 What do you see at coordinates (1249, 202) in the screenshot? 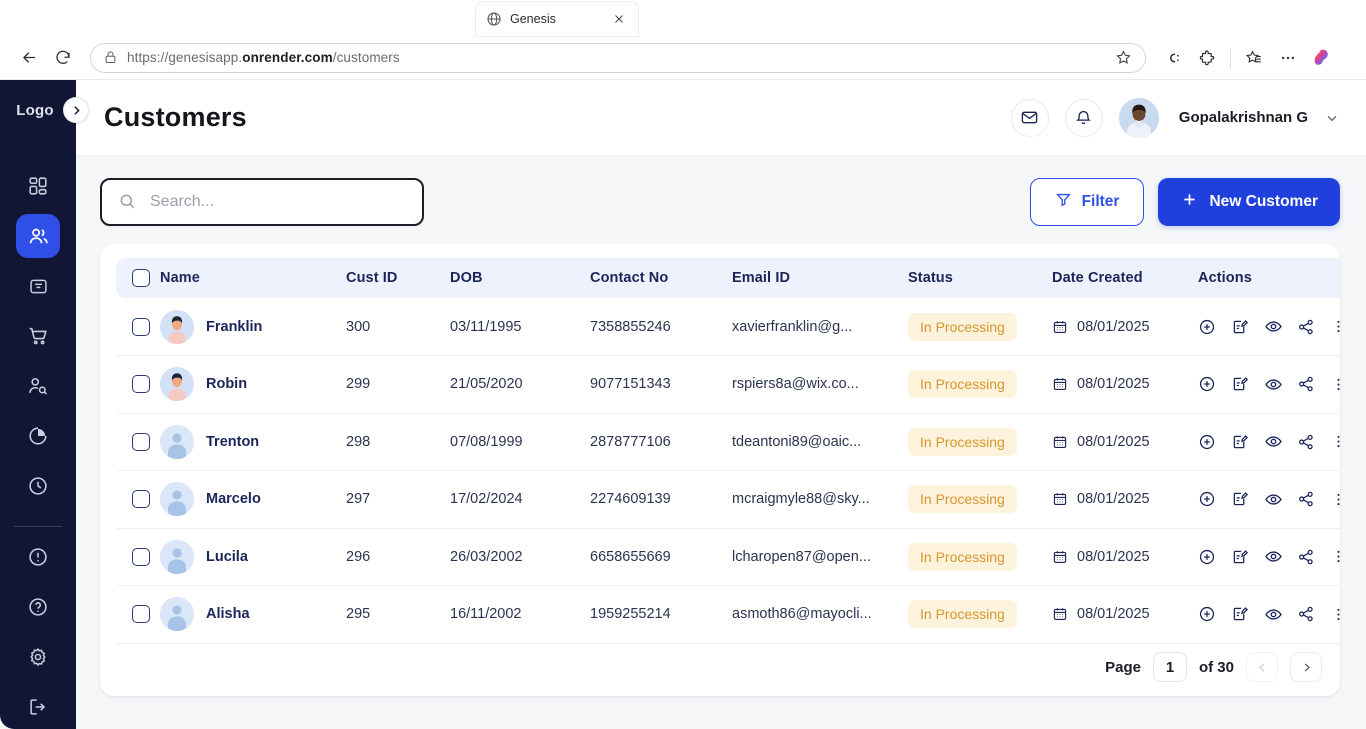
I see `new-customer-button: New Customer` at bounding box center [1249, 202].